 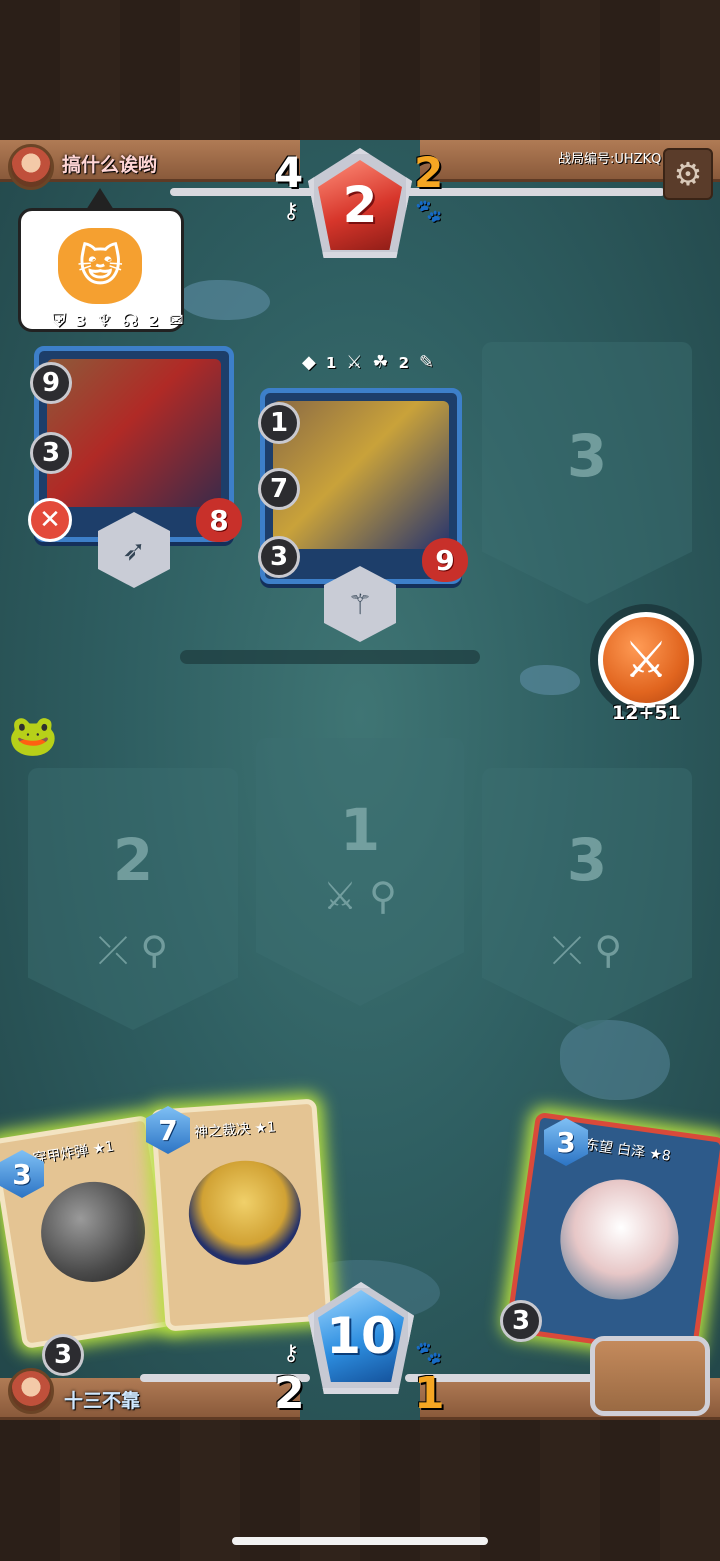 I want to click on card1-traits: ⛨ 3 ♆ ☊ 2 ✉, so click(x=118, y=320).